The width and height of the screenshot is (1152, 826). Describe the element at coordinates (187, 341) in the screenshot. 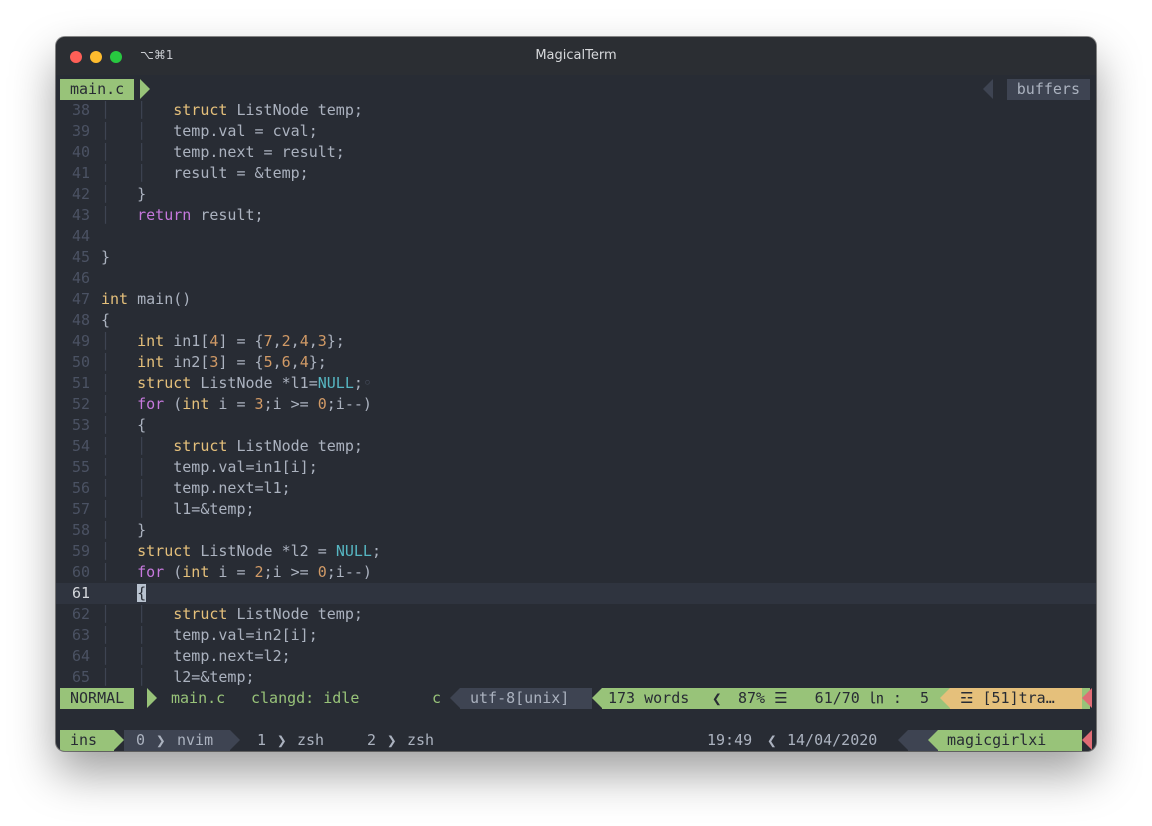

I see `code-token: in1[` at that location.